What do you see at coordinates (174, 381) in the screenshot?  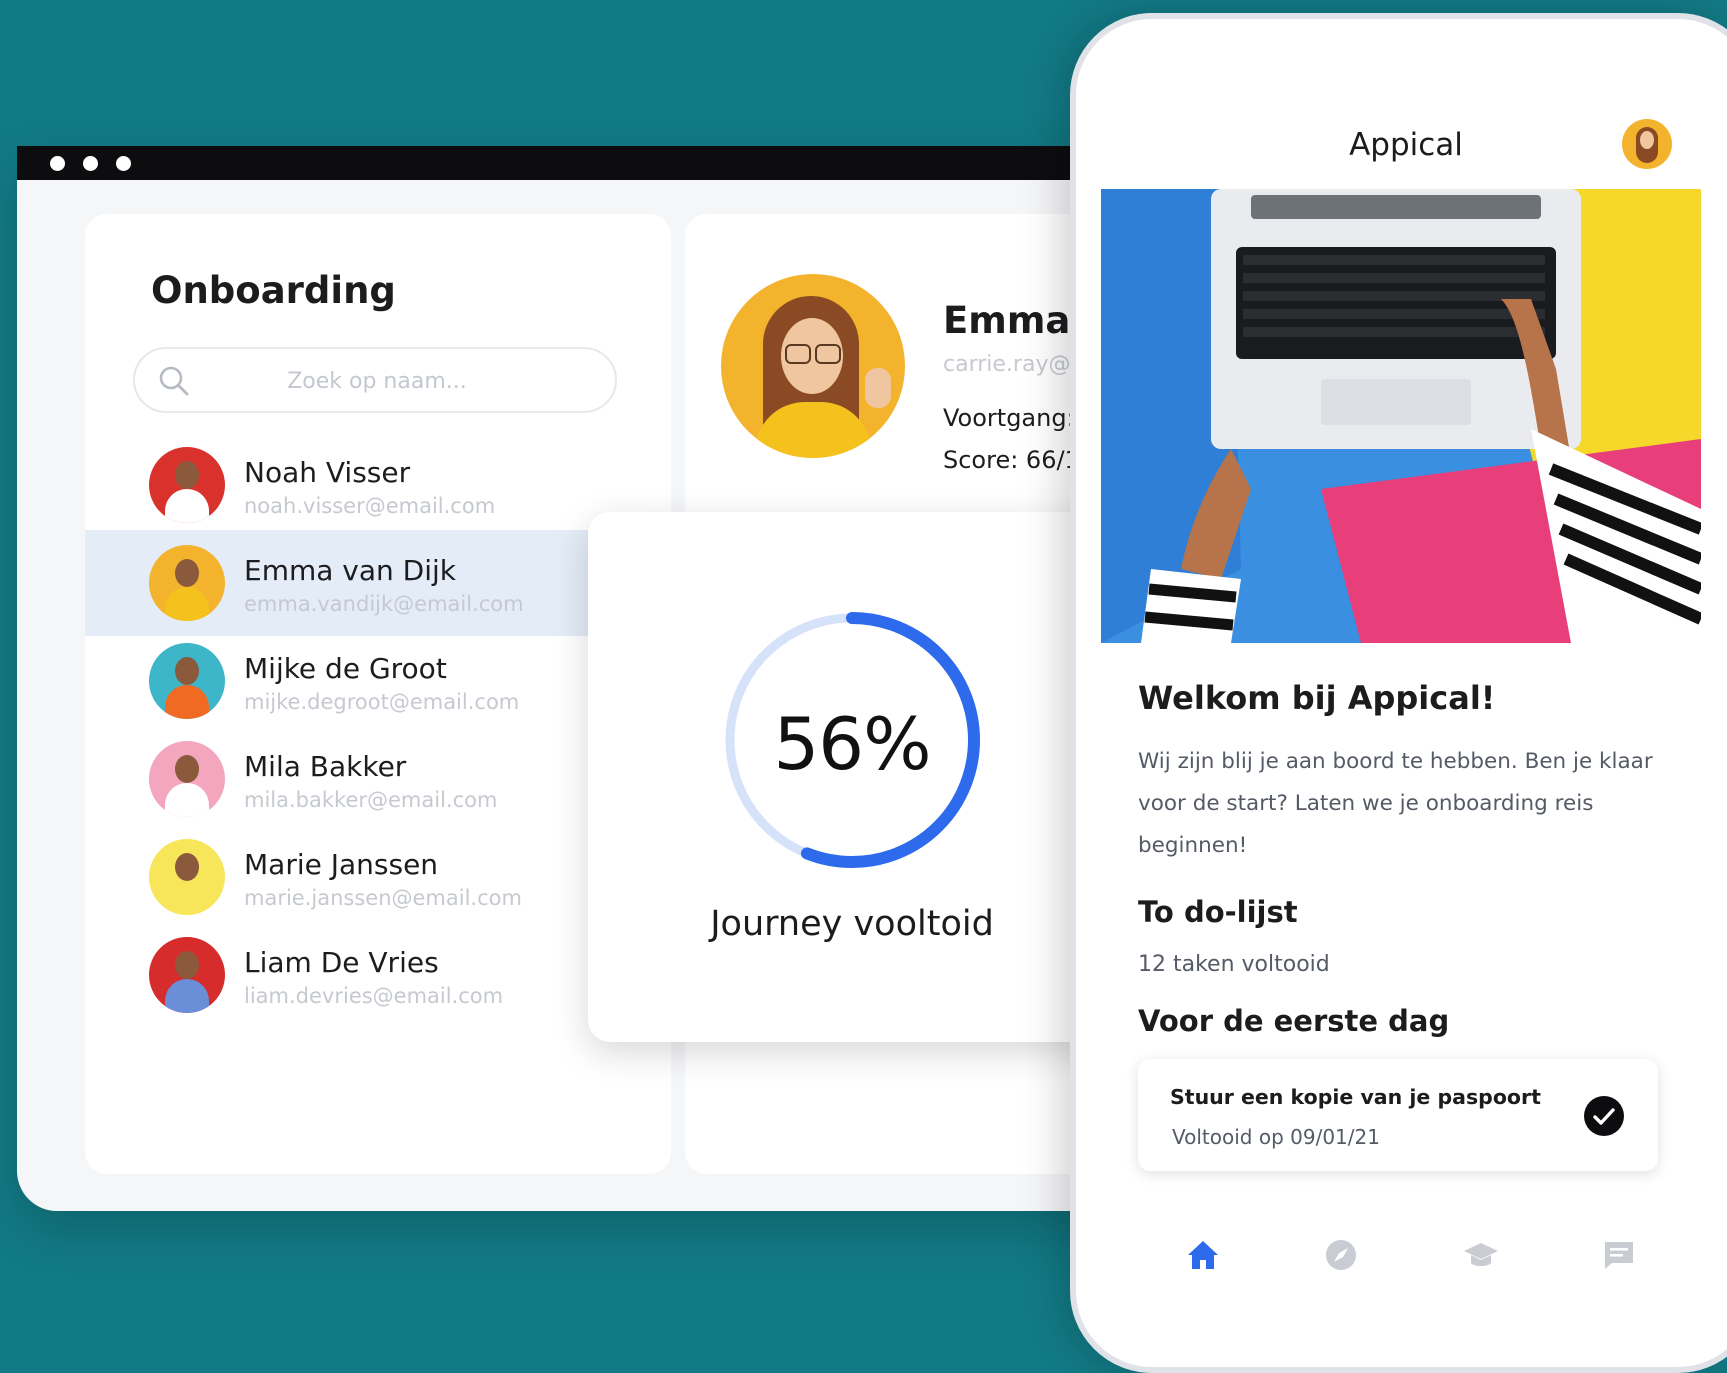 I see `search-icon` at bounding box center [174, 381].